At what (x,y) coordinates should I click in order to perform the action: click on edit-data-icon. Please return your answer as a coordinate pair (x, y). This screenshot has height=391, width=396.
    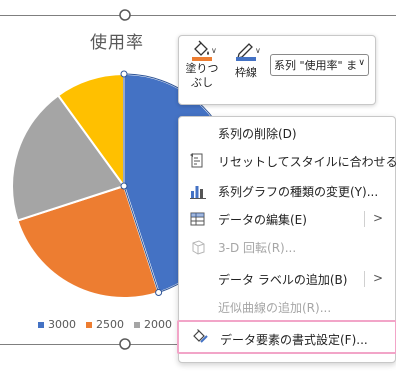
    Looking at the image, I should click on (197, 219).